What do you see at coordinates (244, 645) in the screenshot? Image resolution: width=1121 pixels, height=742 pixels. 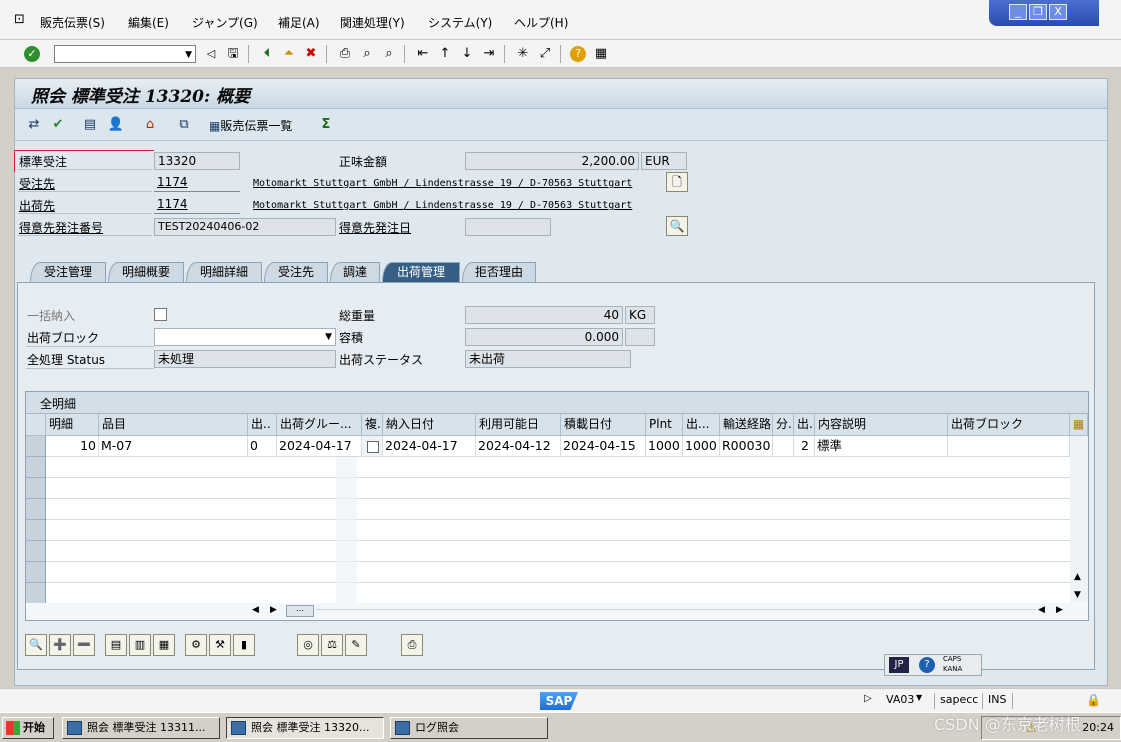 I see `schedule-lines-icon: ▮` at bounding box center [244, 645].